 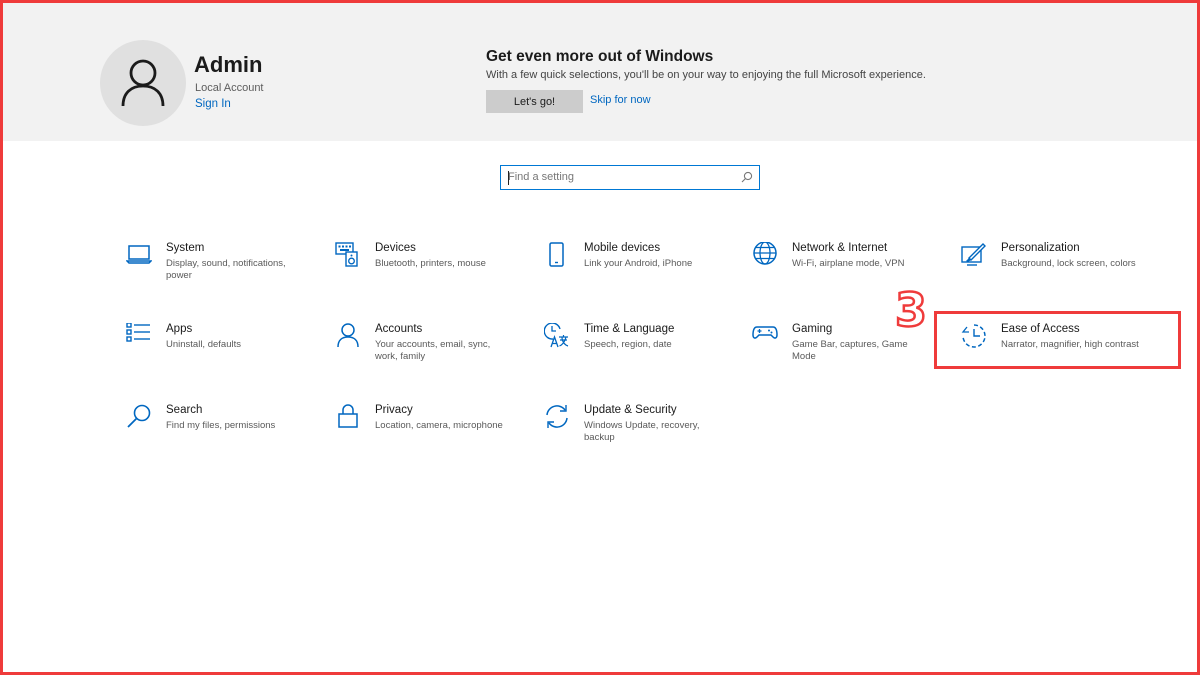 What do you see at coordinates (1040, 248) in the screenshot?
I see `tile-title: Personalization` at bounding box center [1040, 248].